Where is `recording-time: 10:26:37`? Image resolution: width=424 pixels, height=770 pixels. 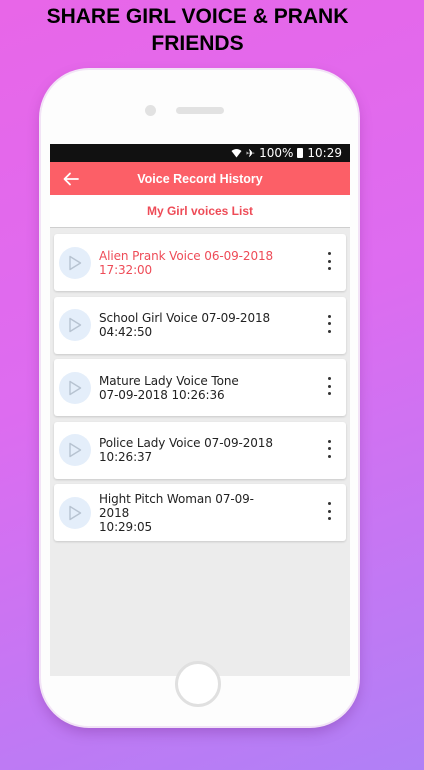
recording-time: 10:26:37 is located at coordinates (126, 457).